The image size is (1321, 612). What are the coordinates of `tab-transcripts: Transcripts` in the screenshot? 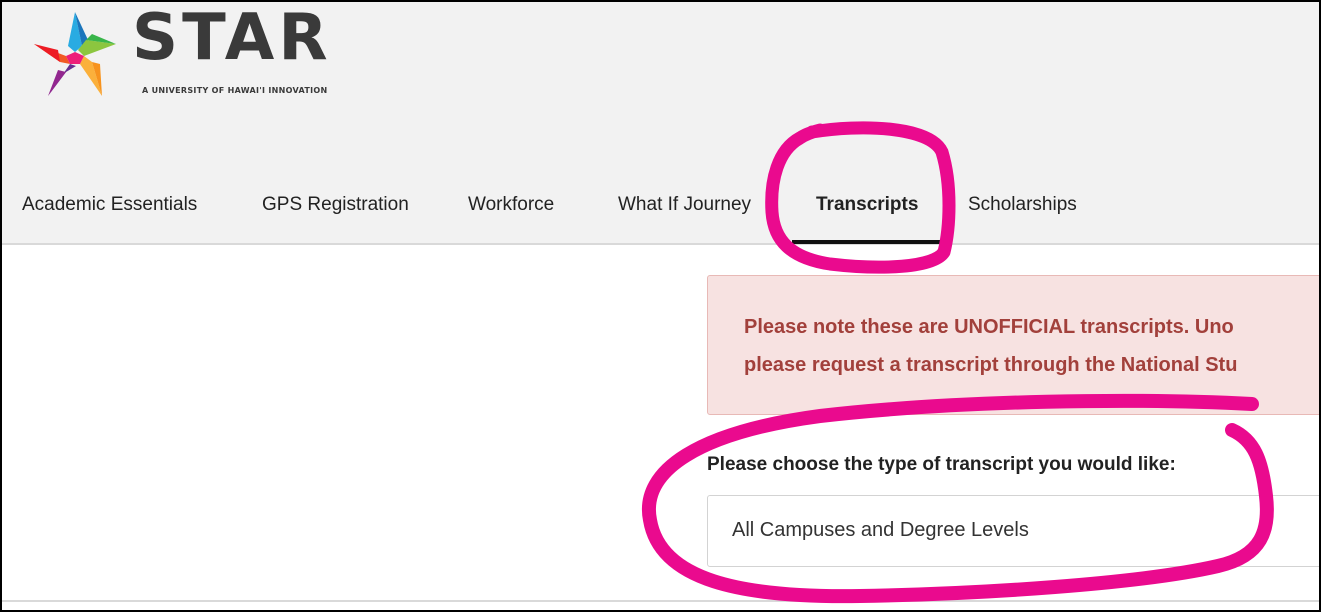 It's located at (867, 205).